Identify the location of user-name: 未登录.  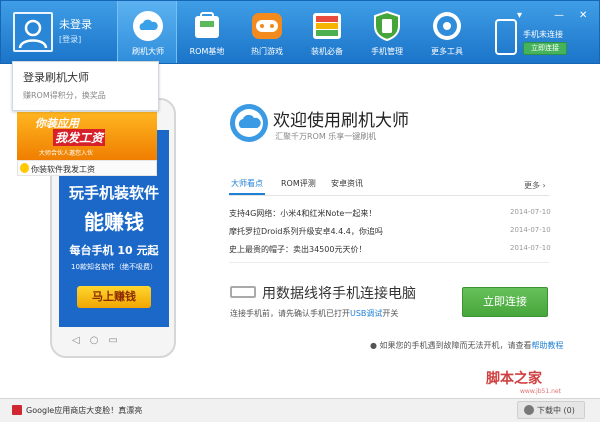
(75, 24).